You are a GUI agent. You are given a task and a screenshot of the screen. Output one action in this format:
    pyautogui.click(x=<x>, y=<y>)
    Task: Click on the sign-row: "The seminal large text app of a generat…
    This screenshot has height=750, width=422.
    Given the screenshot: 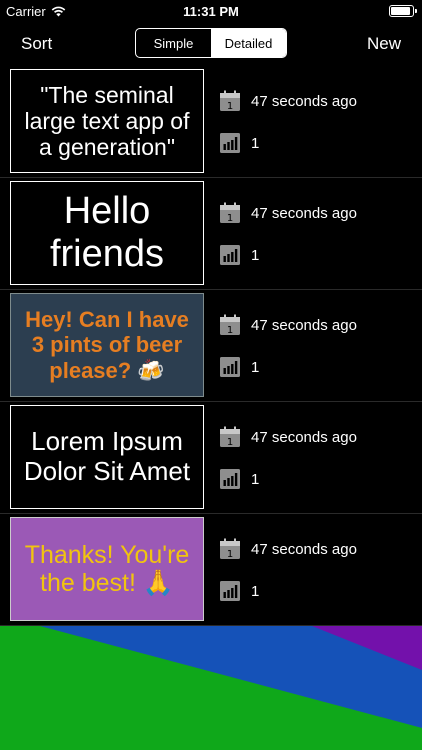 What is the action you would take?
    pyautogui.click(x=211, y=122)
    